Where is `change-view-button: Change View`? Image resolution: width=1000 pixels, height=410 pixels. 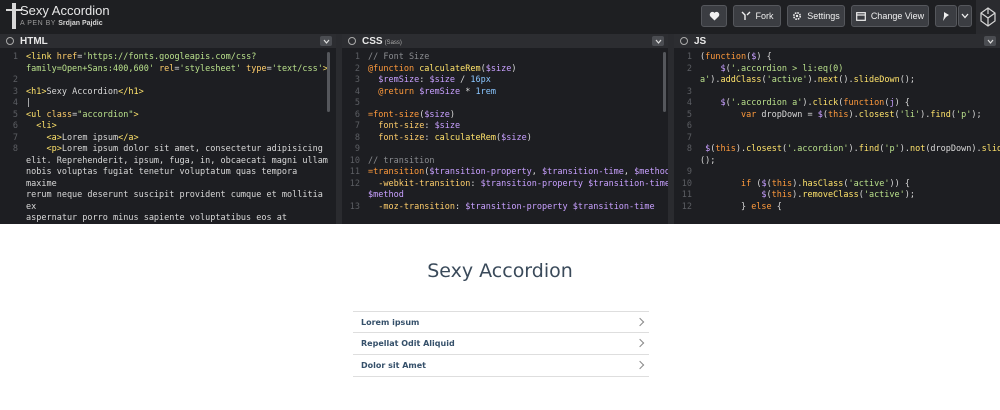 change-view-button: Change View is located at coordinates (890, 16).